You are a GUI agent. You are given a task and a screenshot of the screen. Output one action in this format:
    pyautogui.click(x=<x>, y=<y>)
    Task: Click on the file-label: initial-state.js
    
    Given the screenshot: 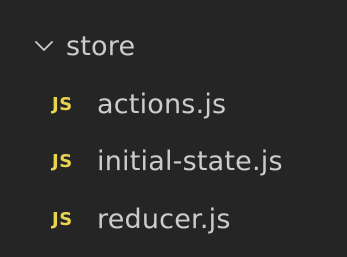 What is the action you would take?
    pyautogui.click(x=190, y=161)
    